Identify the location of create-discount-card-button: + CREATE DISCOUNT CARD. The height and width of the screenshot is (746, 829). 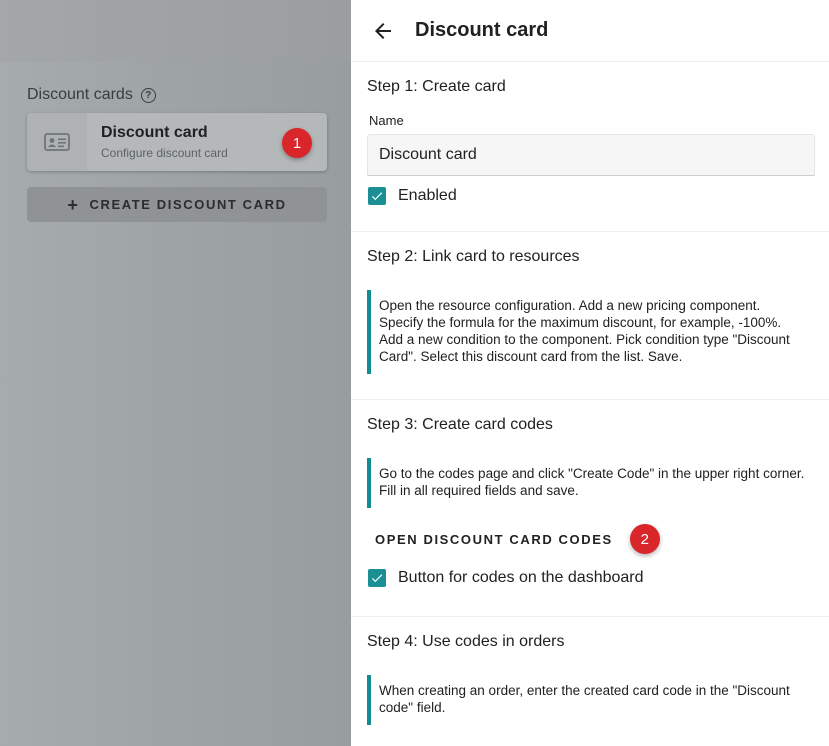
(177, 204).